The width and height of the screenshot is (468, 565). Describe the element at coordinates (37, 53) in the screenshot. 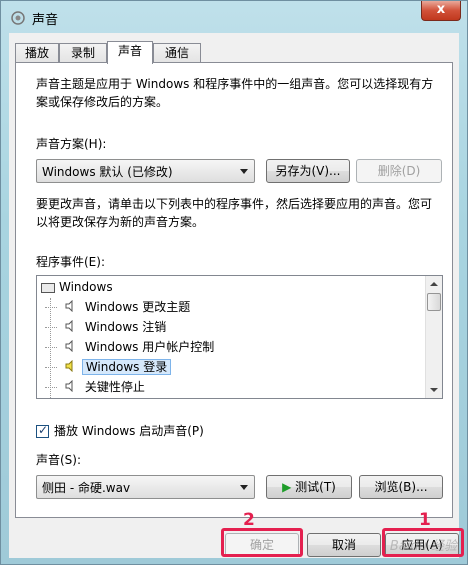

I see `tab-playback: 播放` at that location.